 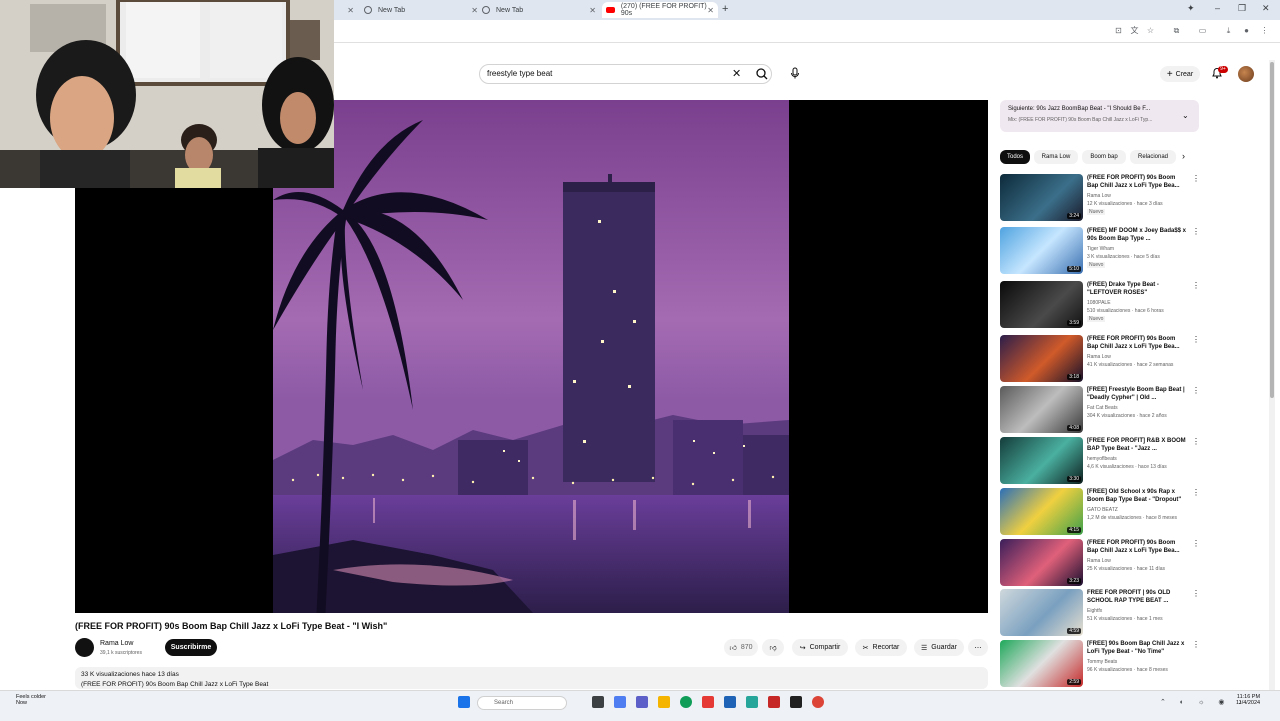 What do you see at coordinates (1041, 562) in the screenshot?
I see `recommendation-thumbnail: 3:23` at bounding box center [1041, 562].